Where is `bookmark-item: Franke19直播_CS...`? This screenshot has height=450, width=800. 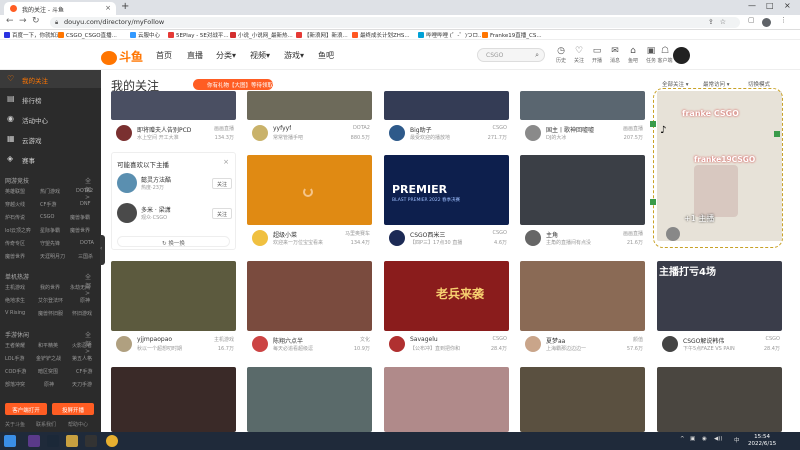 bookmark-item: Franke19直播_CS... is located at coordinates (512, 35).